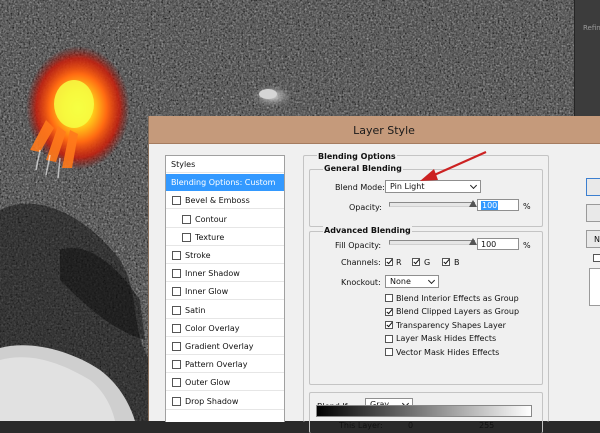 This screenshot has width=600, height=433. What do you see at coordinates (212, 401) in the screenshot?
I see `style-item-label: Drop Shadow` at bounding box center [212, 401].